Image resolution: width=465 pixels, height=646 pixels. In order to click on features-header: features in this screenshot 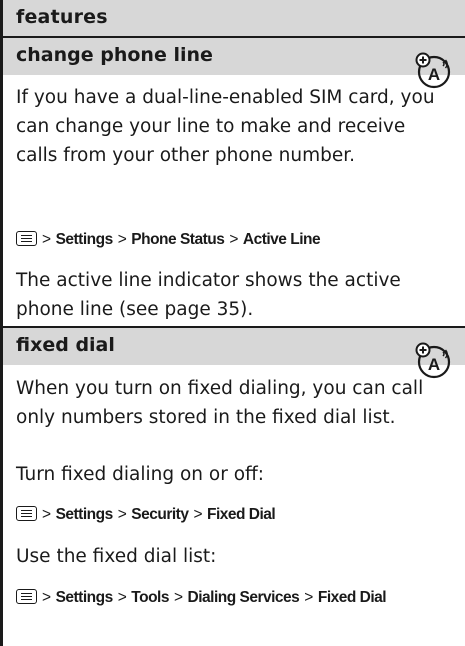, I will do `click(234, 18)`.